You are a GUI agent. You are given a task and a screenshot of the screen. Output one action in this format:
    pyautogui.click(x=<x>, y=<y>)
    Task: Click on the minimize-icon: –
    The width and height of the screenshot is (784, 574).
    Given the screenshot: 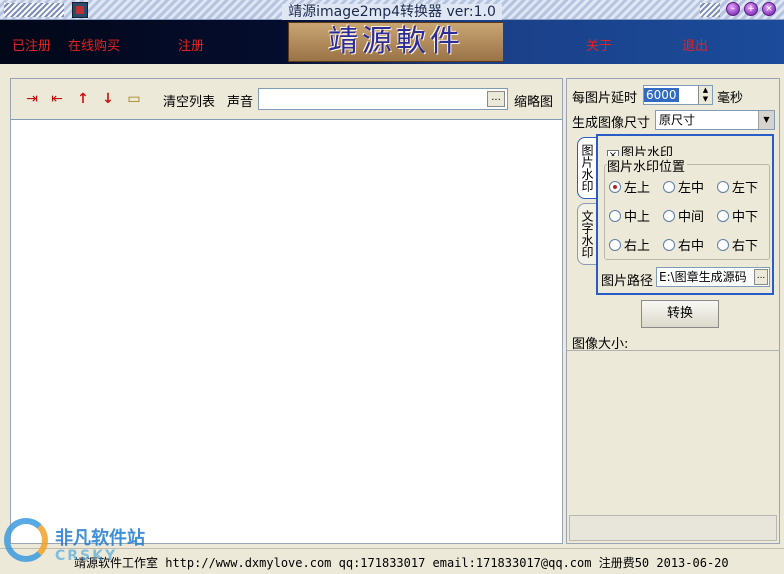 What is the action you would take?
    pyautogui.click(x=733, y=9)
    